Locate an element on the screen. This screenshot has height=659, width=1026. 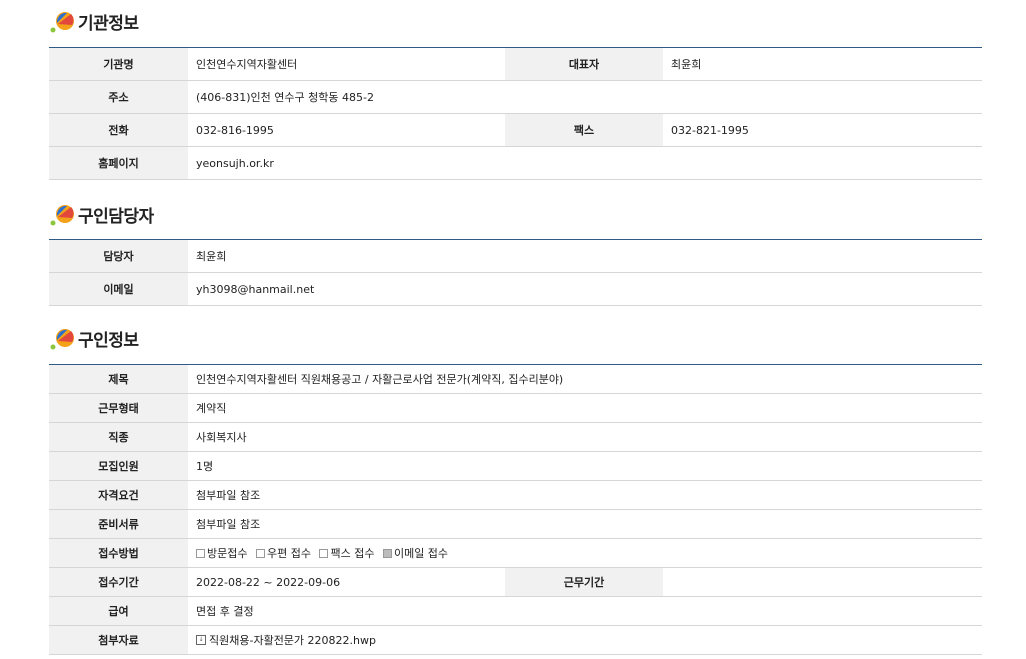
contact-info-table: 담당자 최윤희 이메일 yh3098@hanmail.net is located at coordinates (515, 272).